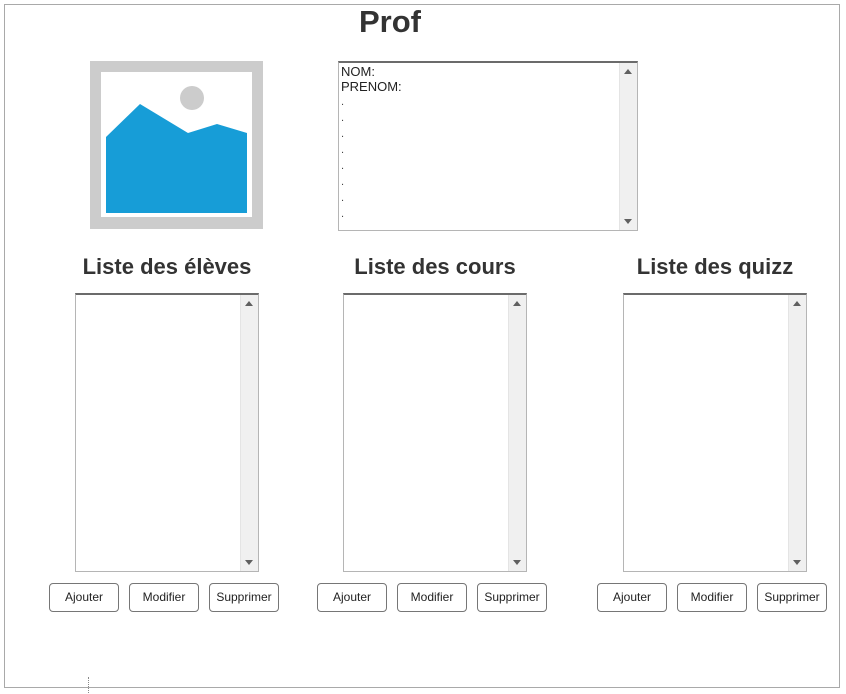 The width and height of the screenshot is (846, 694). What do you see at coordinates (432, 597) in the screenshot?
I see `cours-modifier-button: Modifier` at bounding box center [432, 597].